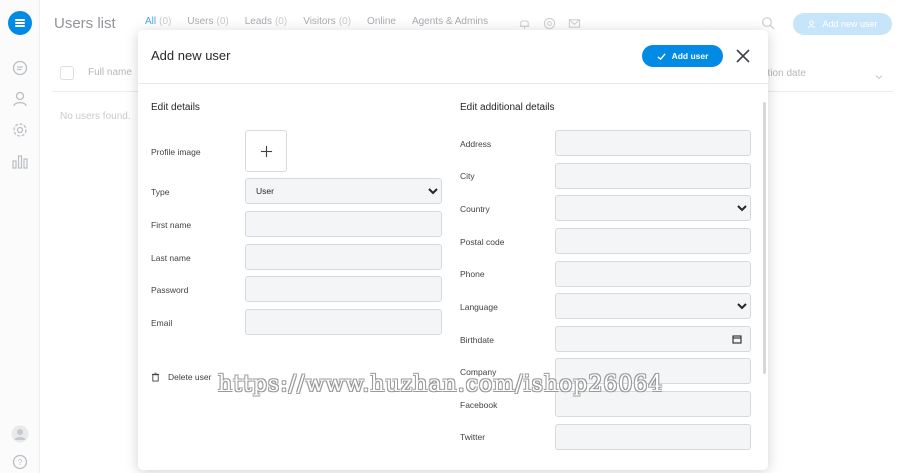 This screenshot has width=900, height=473. What do you see at coordinates (343, 191) in the screenshot?
I see `type-select: User` at bounding box center [343, 191].